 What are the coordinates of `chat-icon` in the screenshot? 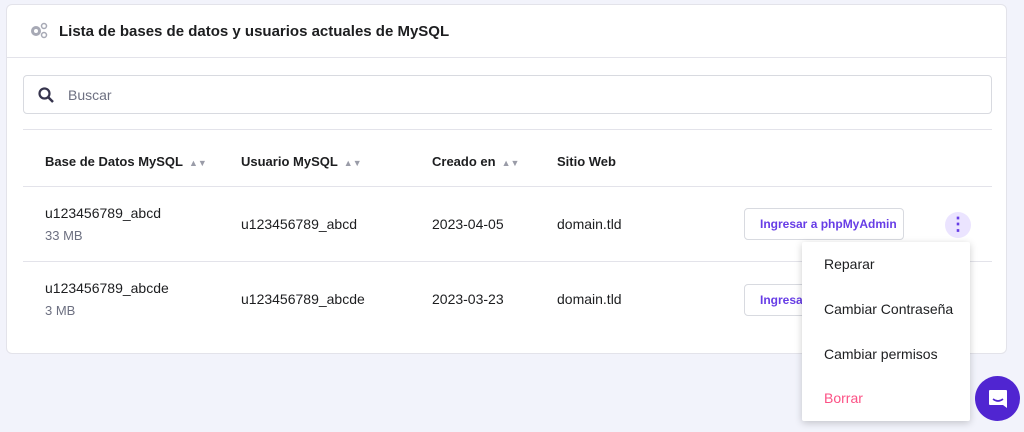 It's located at (997, 398).